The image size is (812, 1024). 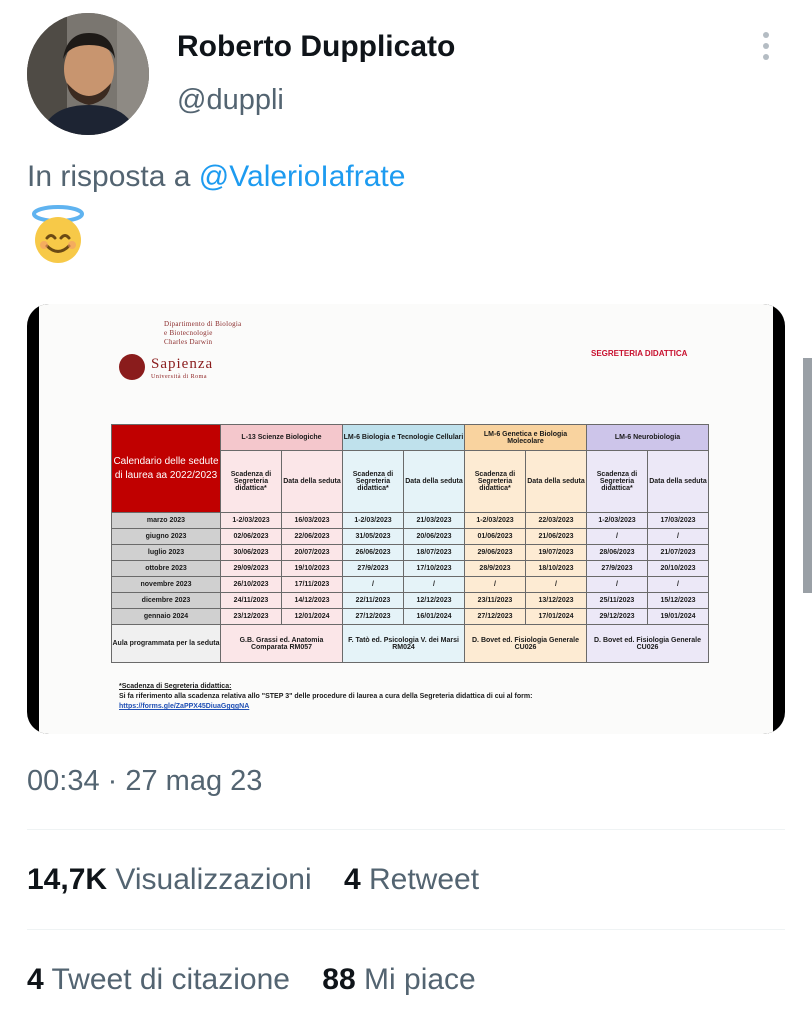 I want to click on date-cell: 14/12/2023, so click(x=312, y=600).